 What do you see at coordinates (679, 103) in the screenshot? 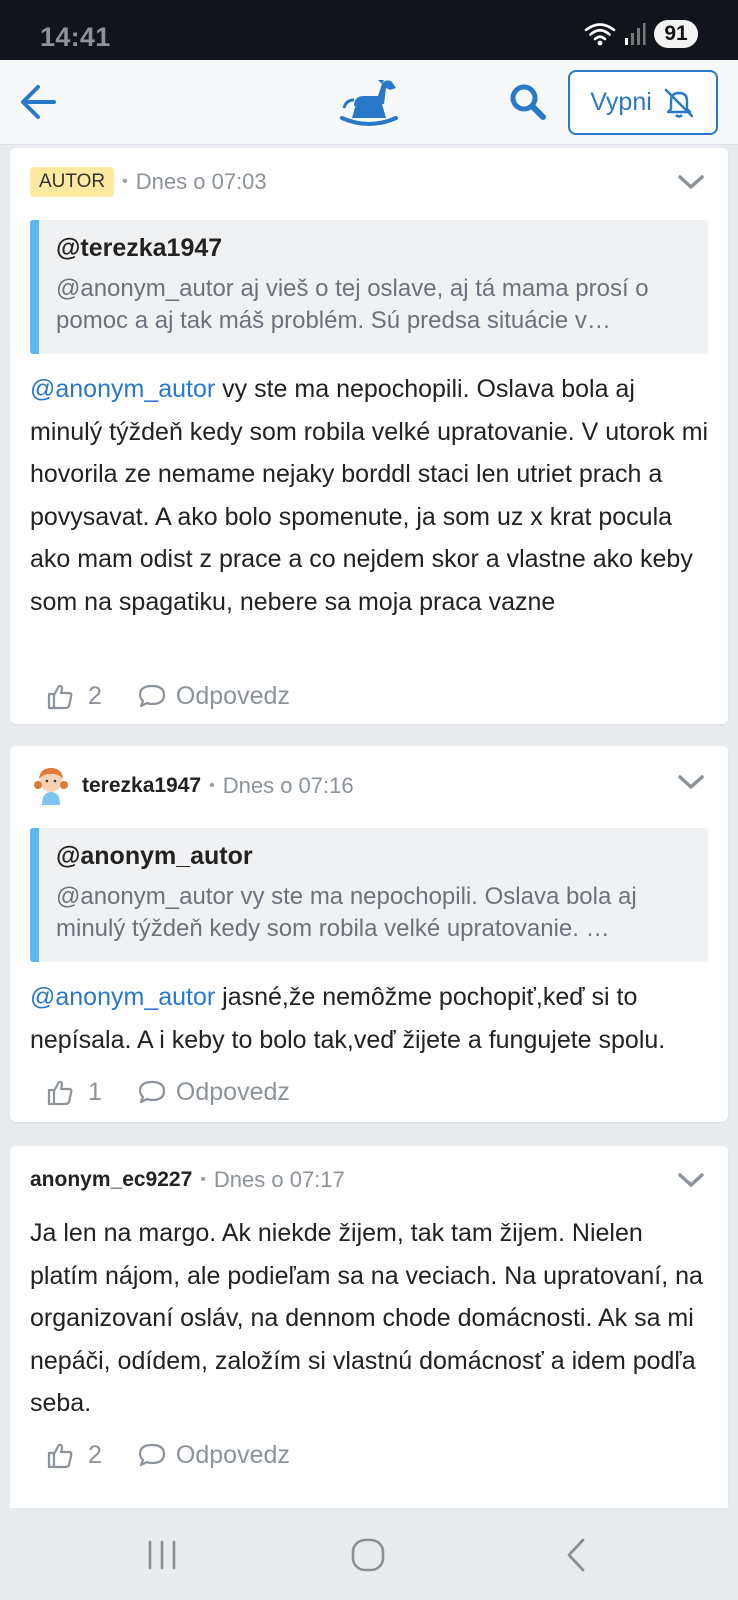
I see `bell-off-icon` at bounding box center [679, 103].